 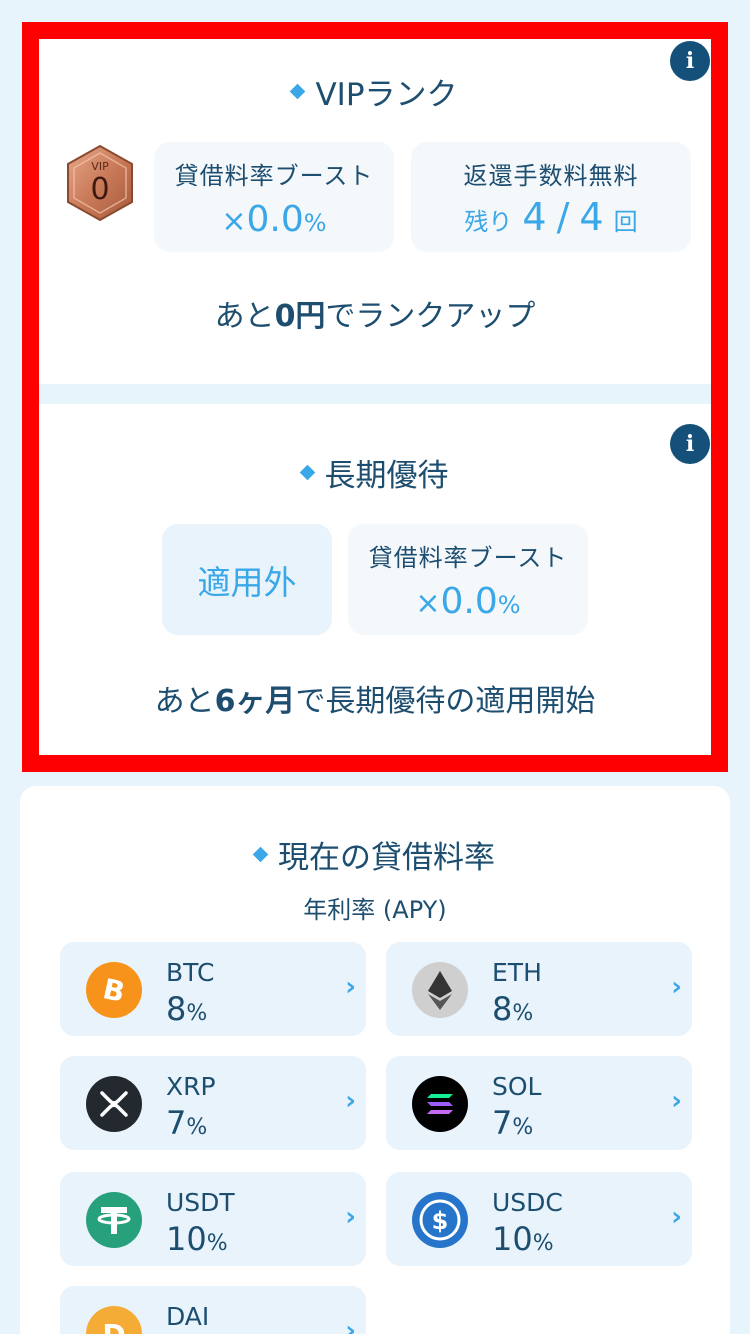 I want to click on vip-section-title: VIPランク, so click(x=375, y=91).